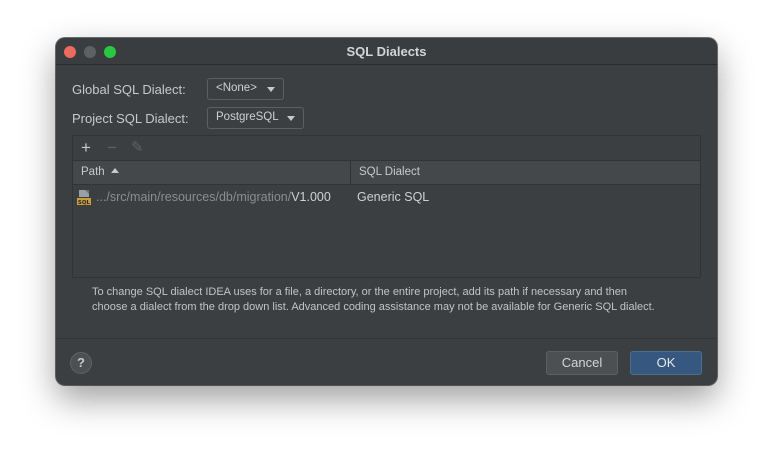  I want to click on sql-file-icon: SQL, so click(84, 198).